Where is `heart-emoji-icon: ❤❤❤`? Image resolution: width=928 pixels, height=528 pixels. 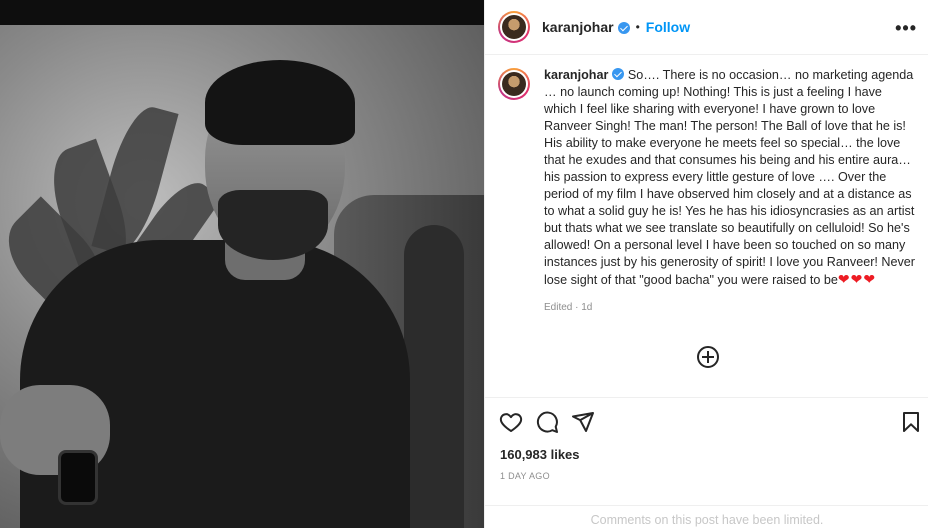 heart-emoji-icon: ❤❤❤ is located at coordinates (857, 279).